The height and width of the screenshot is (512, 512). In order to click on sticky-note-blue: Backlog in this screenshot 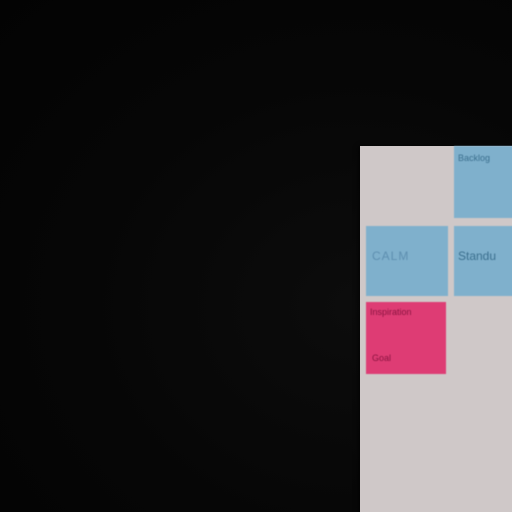, I will do `click(483, 182)`.